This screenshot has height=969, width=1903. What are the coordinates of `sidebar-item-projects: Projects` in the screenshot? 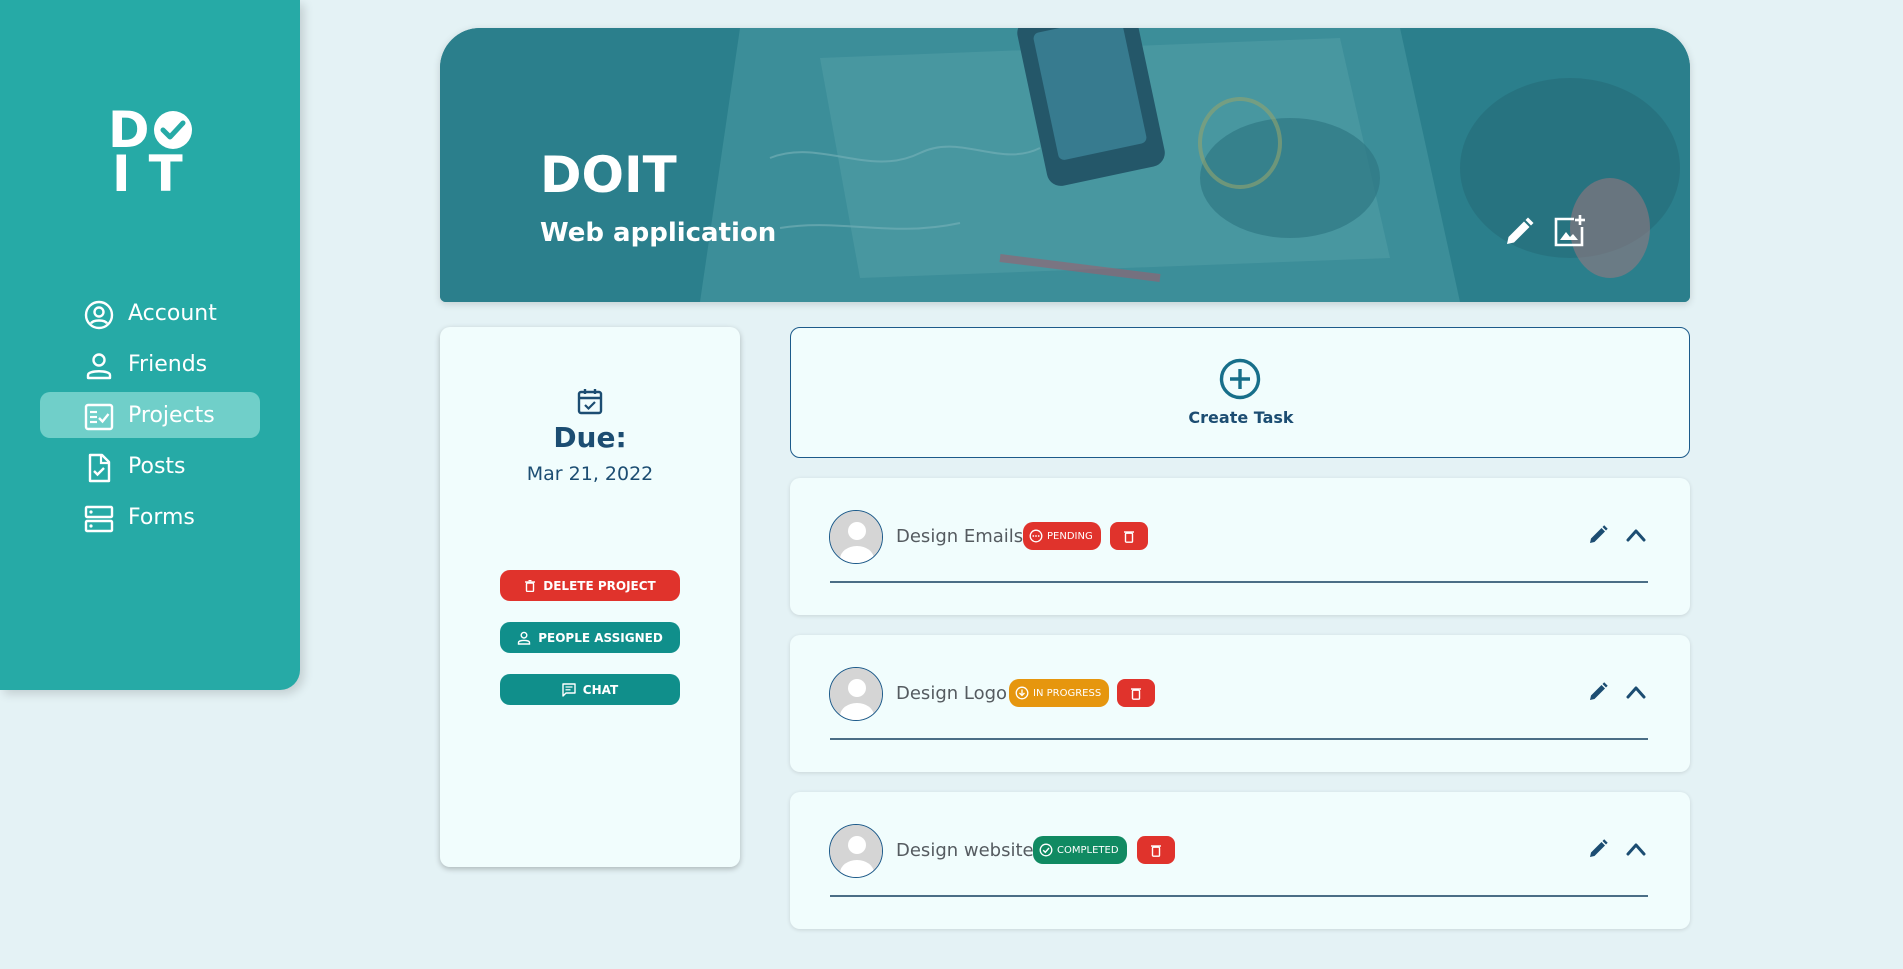 It's located at (150, 415).